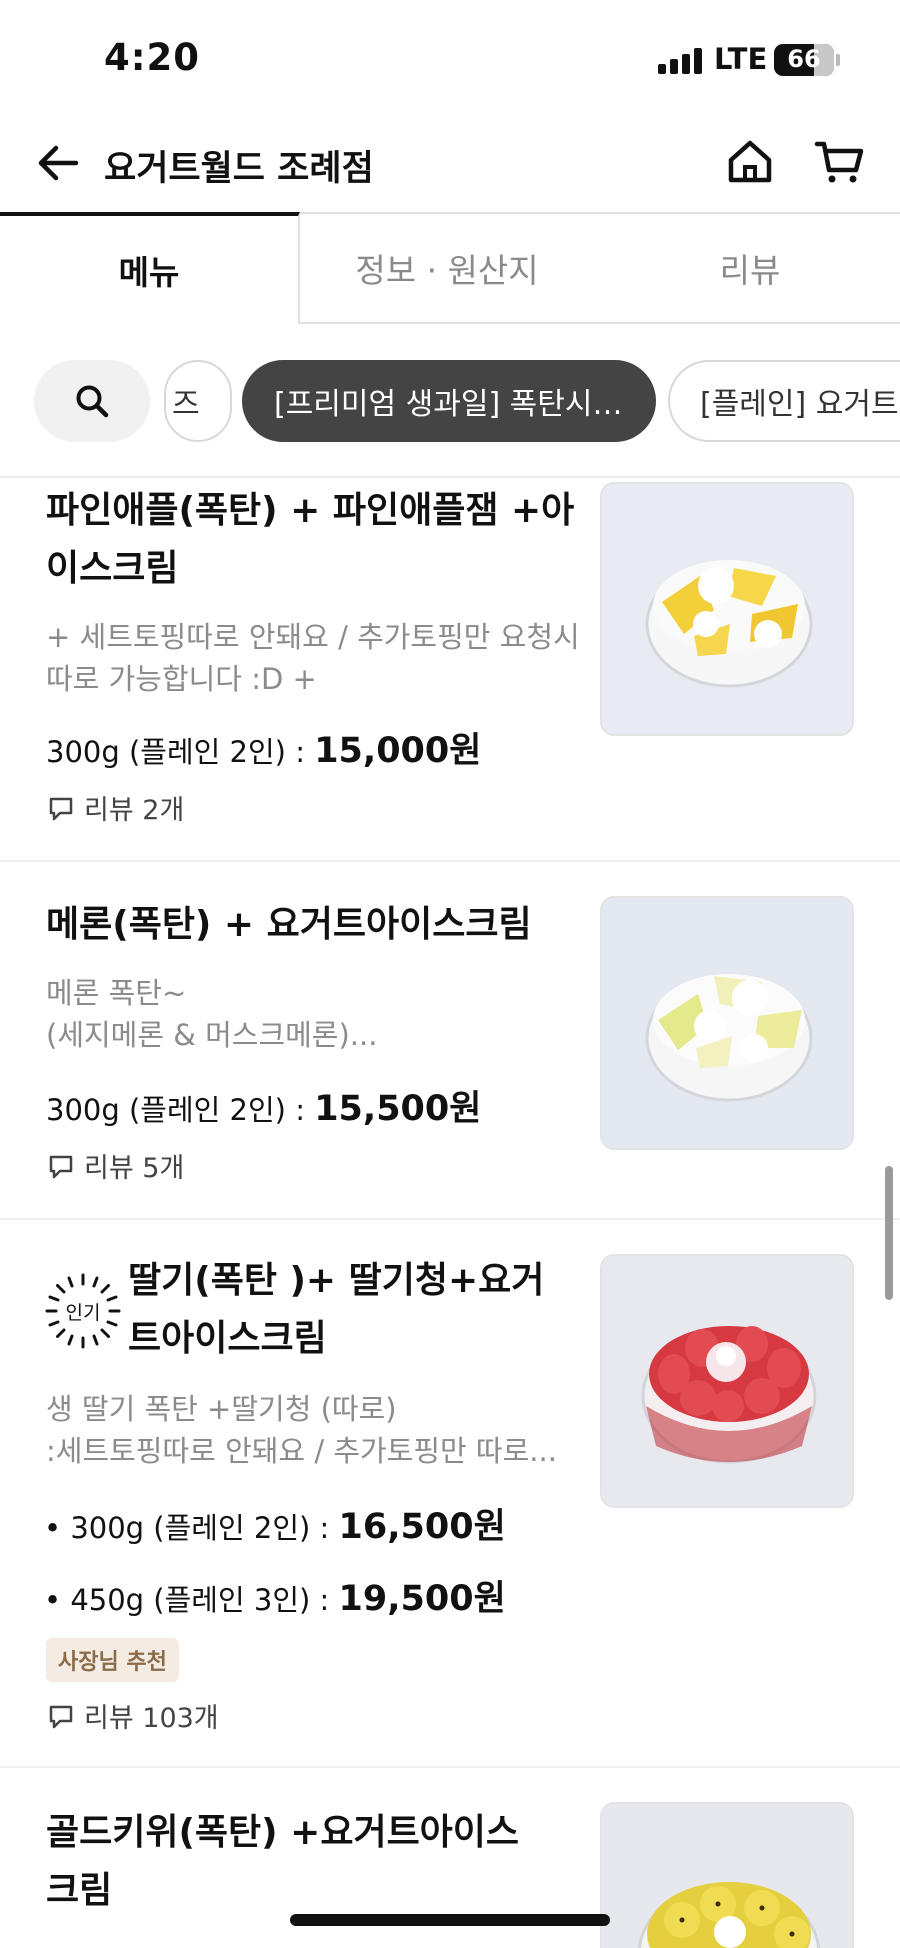 The height and width of the screenshot is (1948, 900). I want to click on back-button, so click(59, 163).